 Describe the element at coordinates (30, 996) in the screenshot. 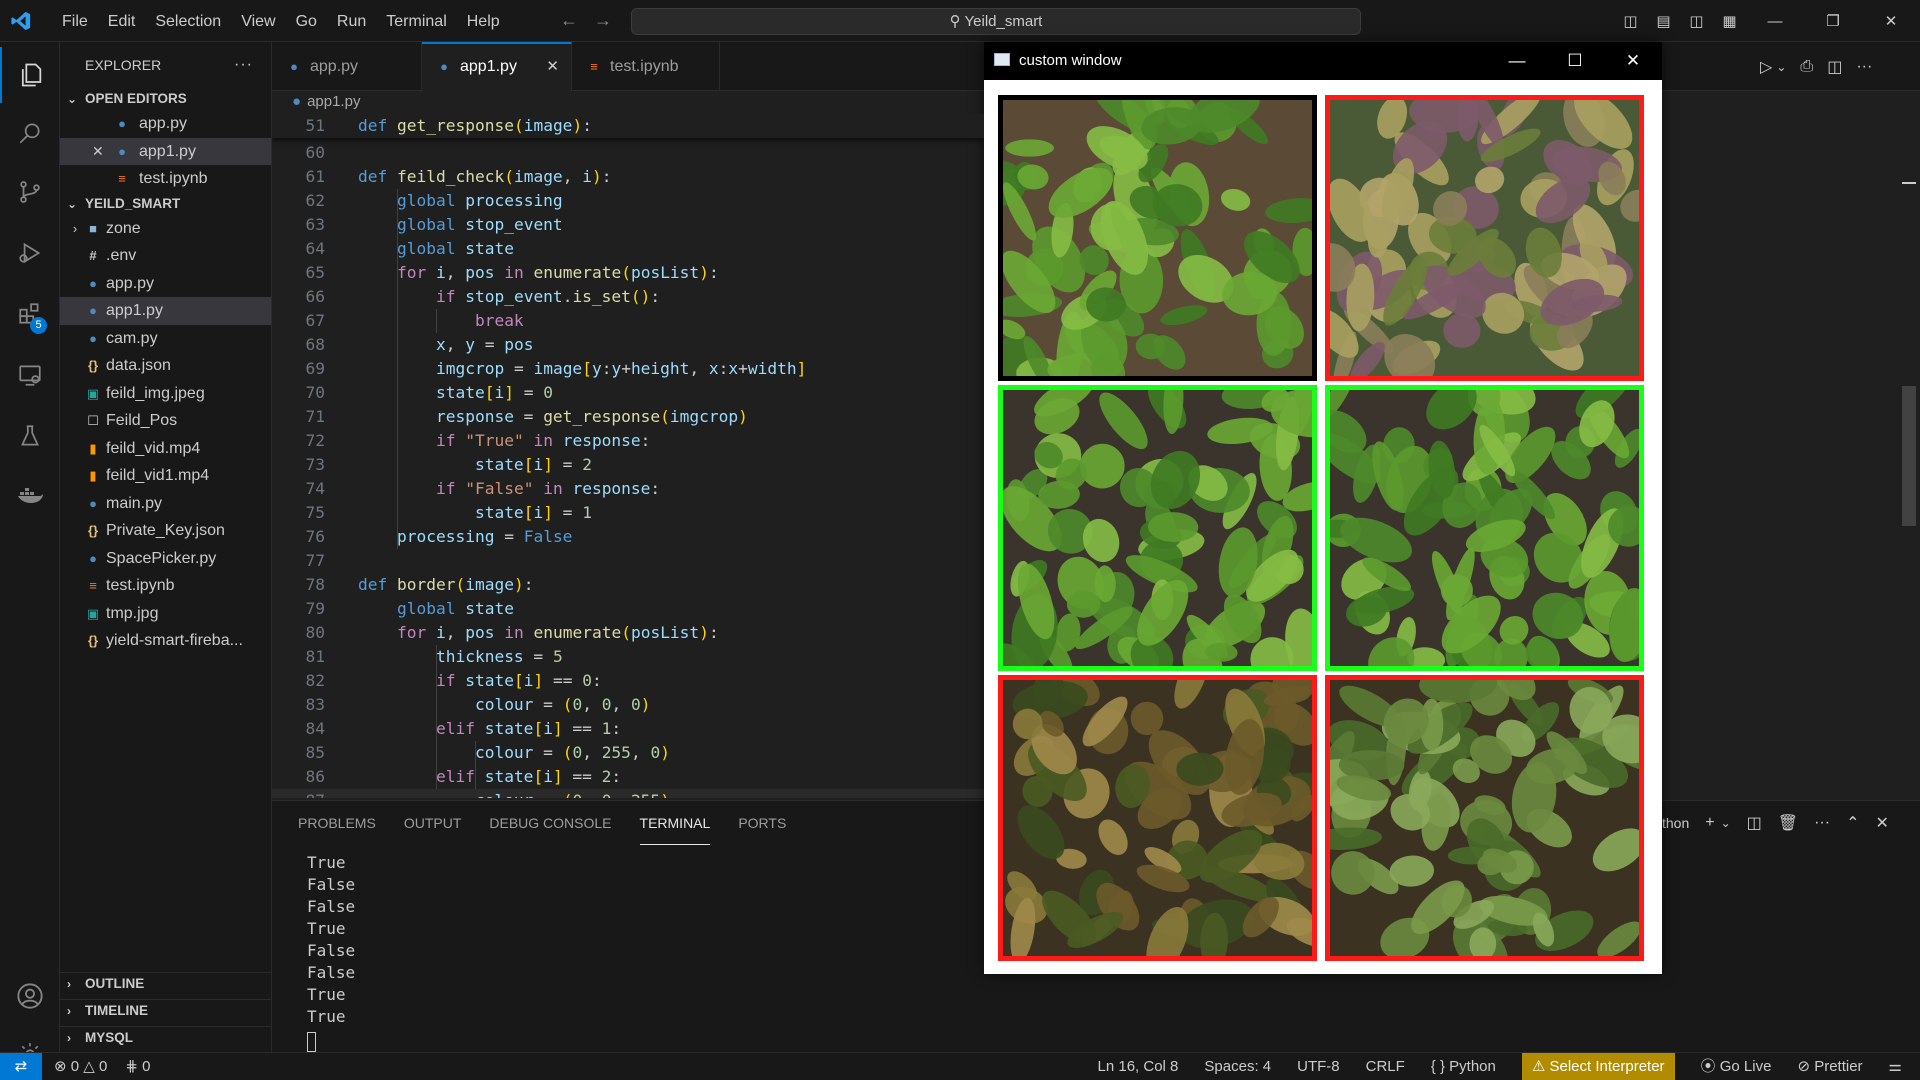

I see `account-icon` at that location.